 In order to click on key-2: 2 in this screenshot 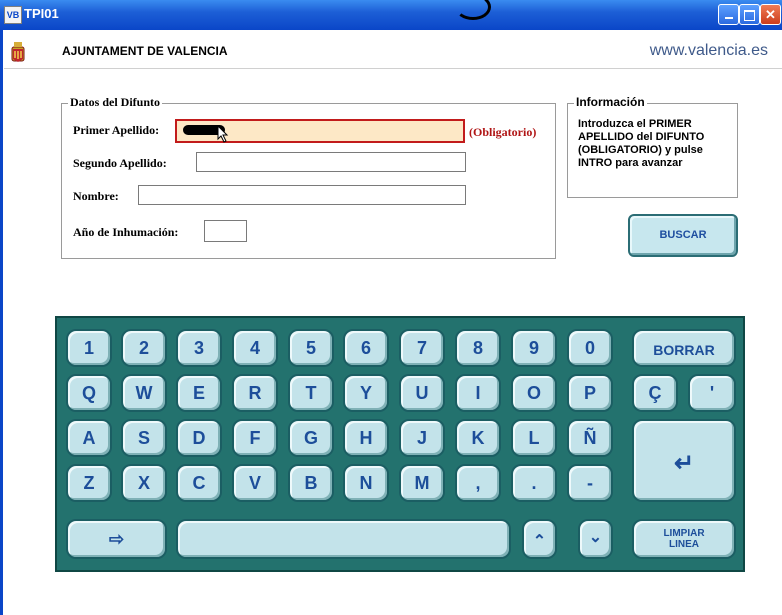, I will do `click(144, 348)`.